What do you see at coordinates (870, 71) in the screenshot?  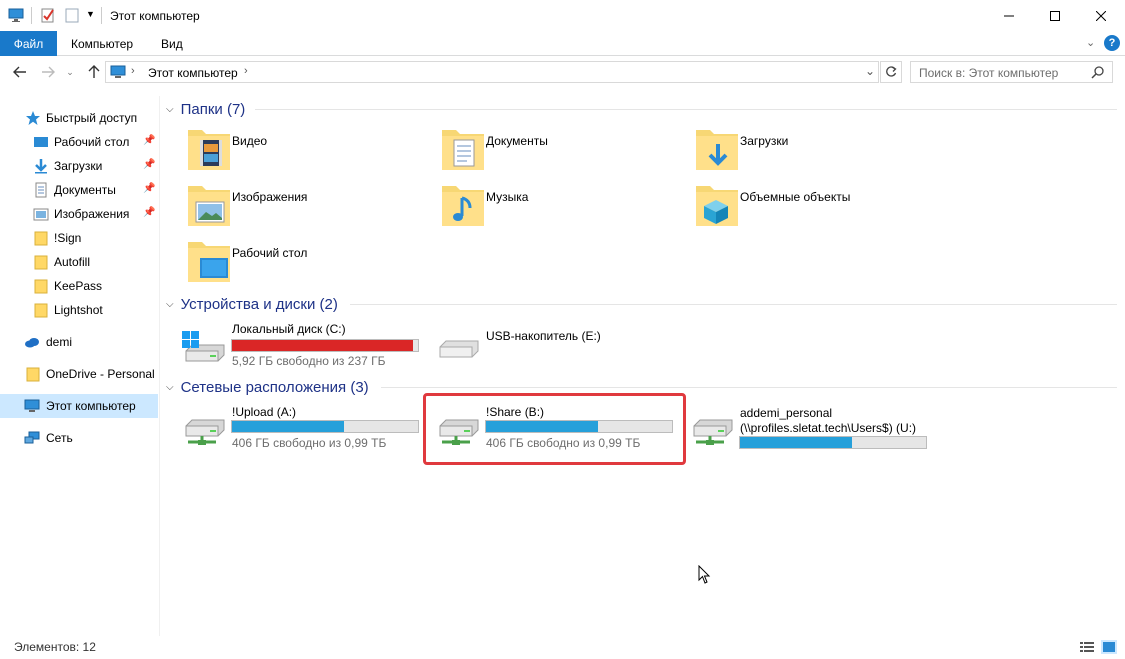 I see `address-dropdown-chevron-icon: ⌄` at bounding box center [870, 71].